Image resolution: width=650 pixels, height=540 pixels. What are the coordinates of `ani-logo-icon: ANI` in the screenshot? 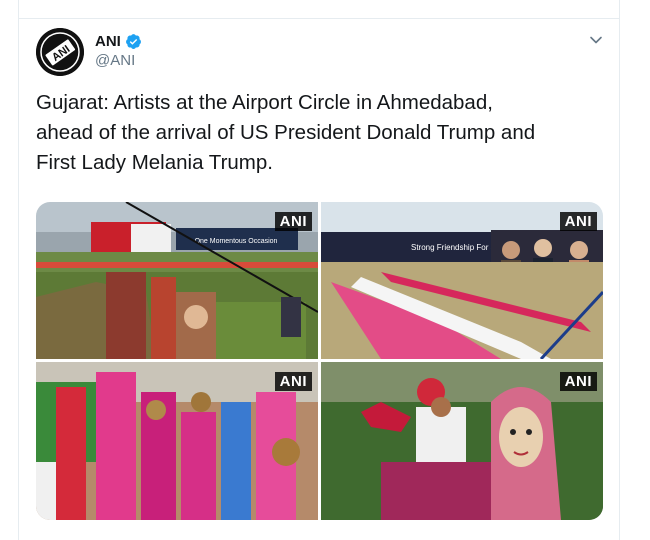 It's located at (60, 52).